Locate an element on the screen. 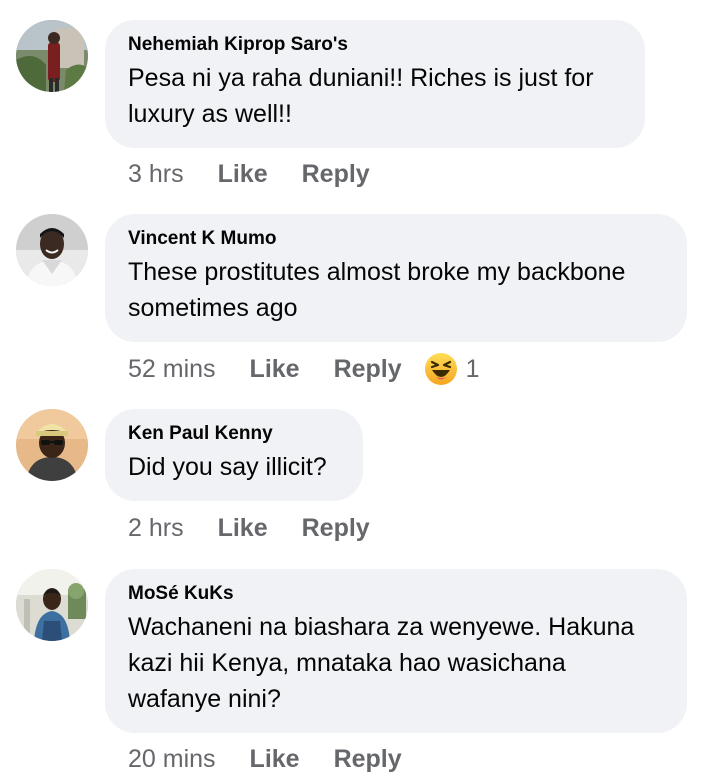  comment-bubble: Ken Paul Kenny Did you say illicit? is located at coordinates (234, 455).